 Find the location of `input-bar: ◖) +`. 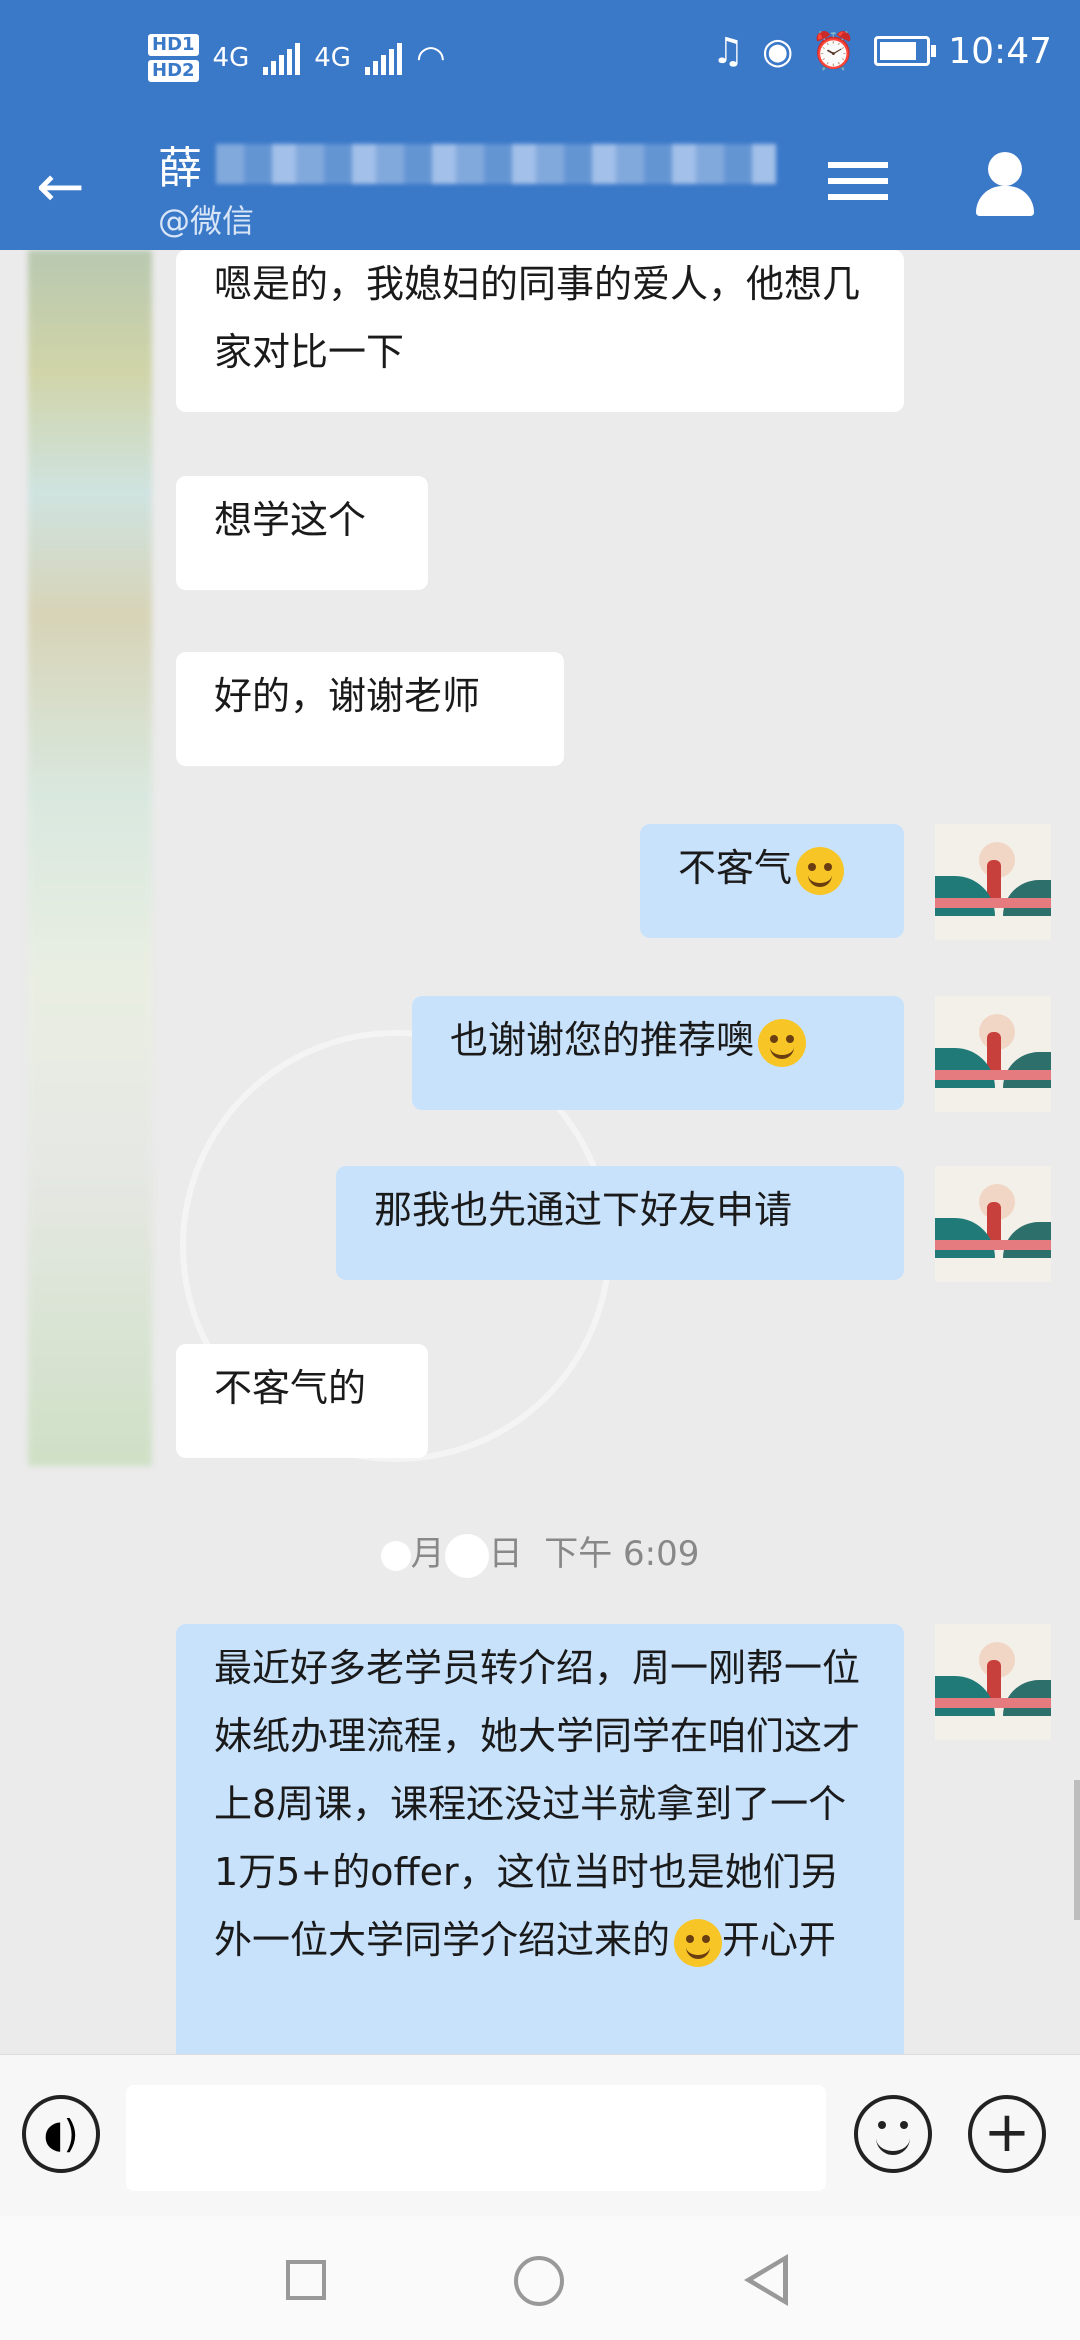

input-bar: ◖) + is located at coordinates (540, 2135).